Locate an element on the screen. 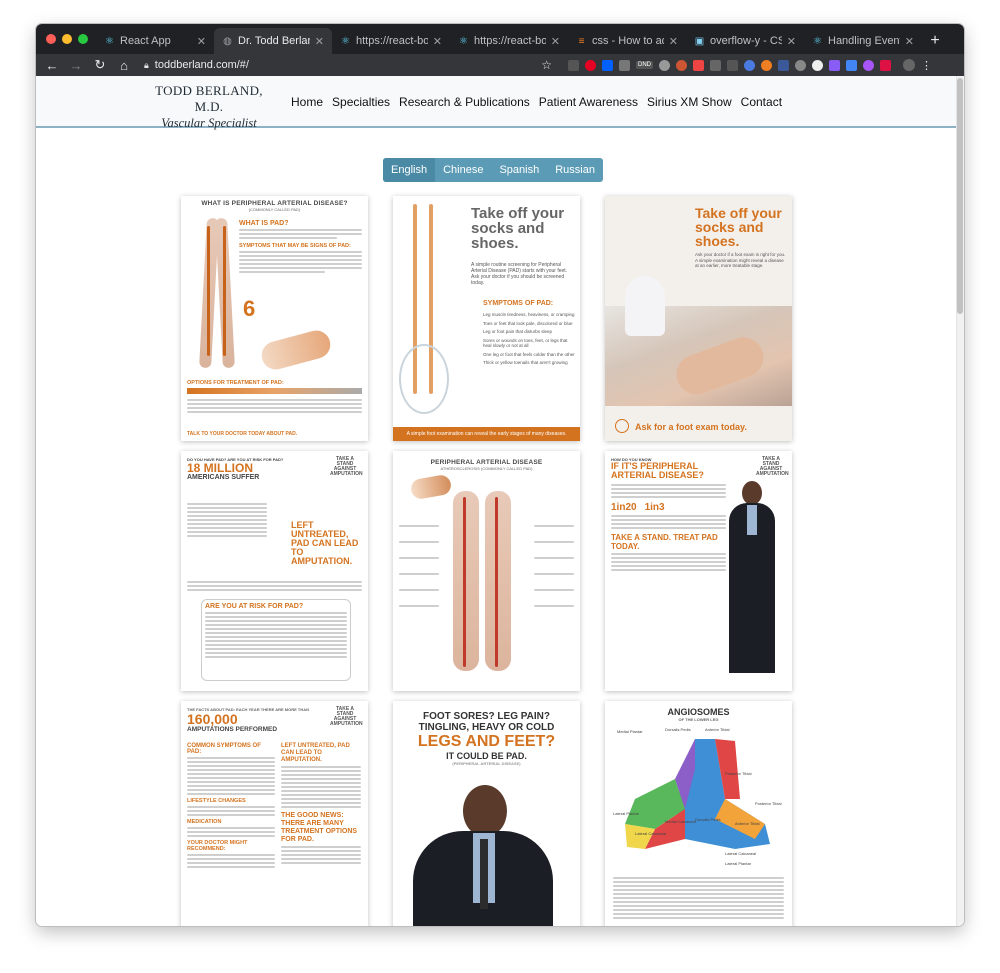  globe-icon: ◍ is located at coordinates (227, 41).